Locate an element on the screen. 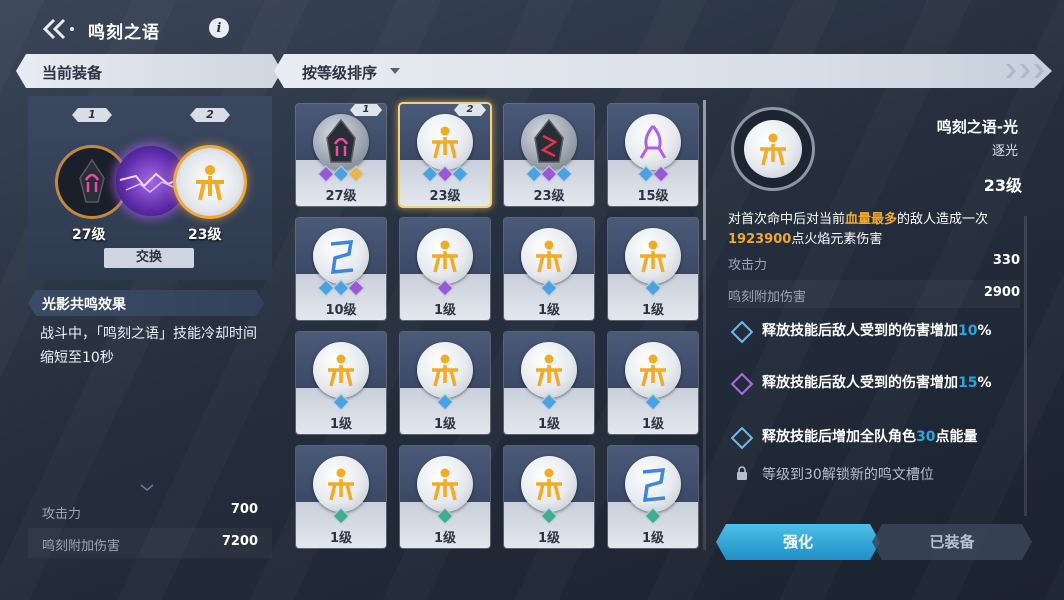 The width and height of the screenshot is (1064, 600). detail-scrollbar is located at coordinates (1025, 366).